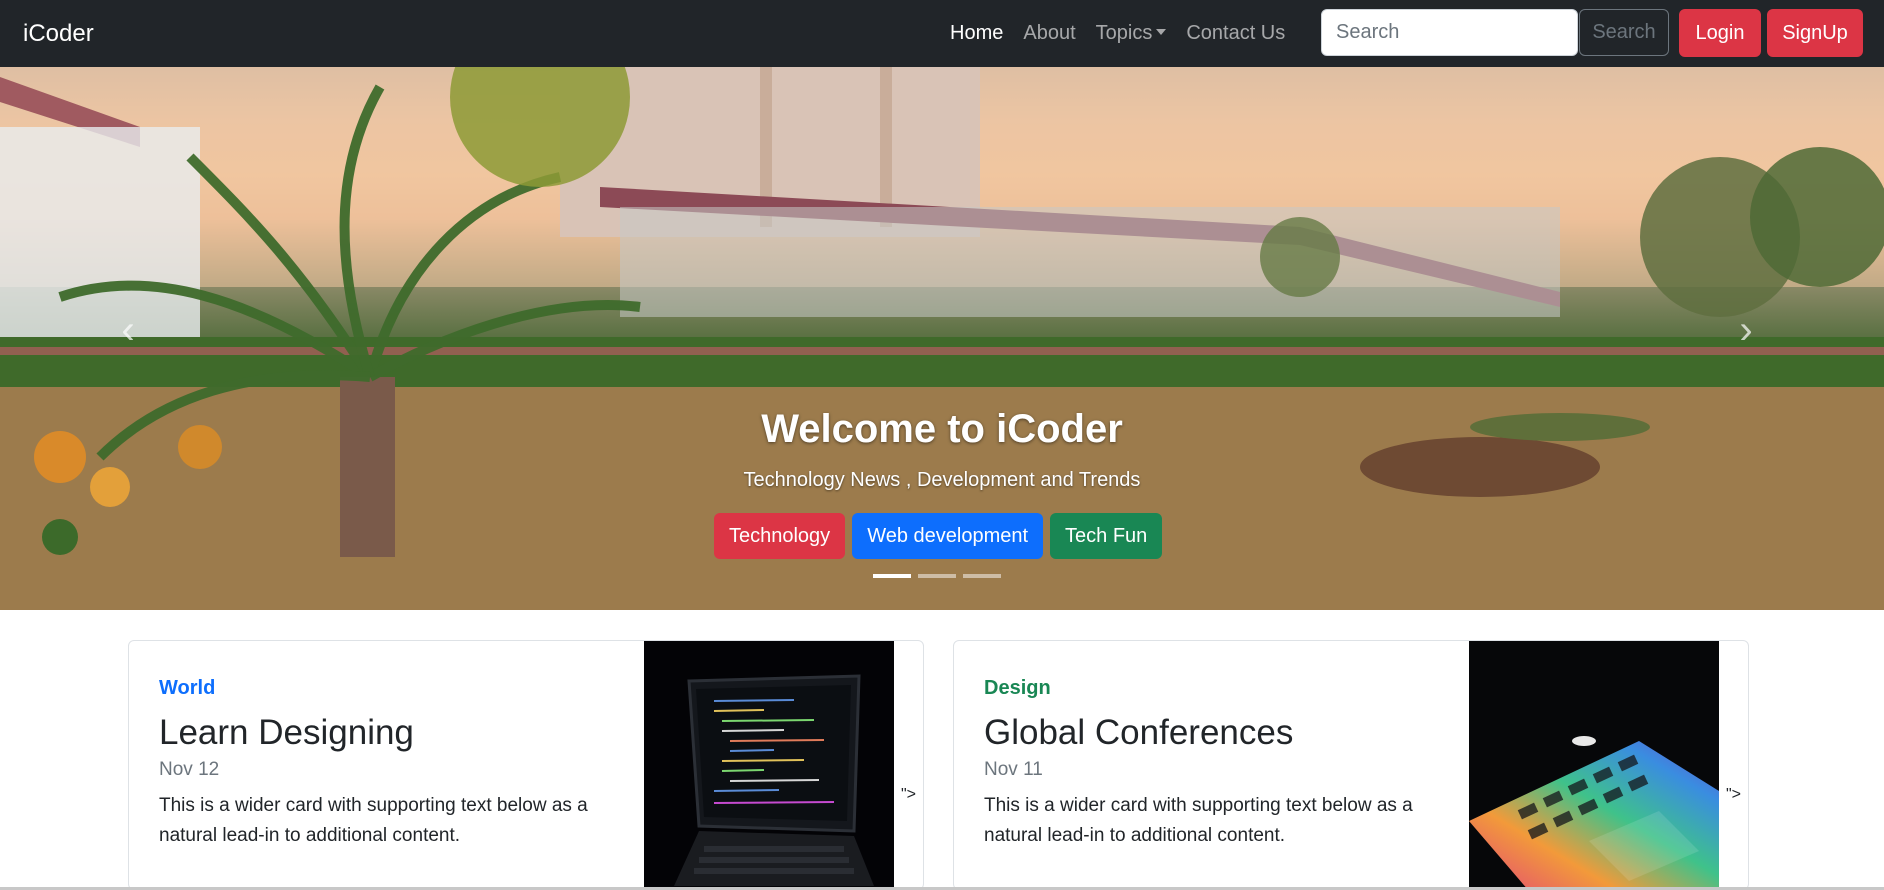 Image resolution: width=1884 pixels, height=890 pixels. I want to click on hero-button-group: Technology Web development Tech Fun, so click(938, 536).